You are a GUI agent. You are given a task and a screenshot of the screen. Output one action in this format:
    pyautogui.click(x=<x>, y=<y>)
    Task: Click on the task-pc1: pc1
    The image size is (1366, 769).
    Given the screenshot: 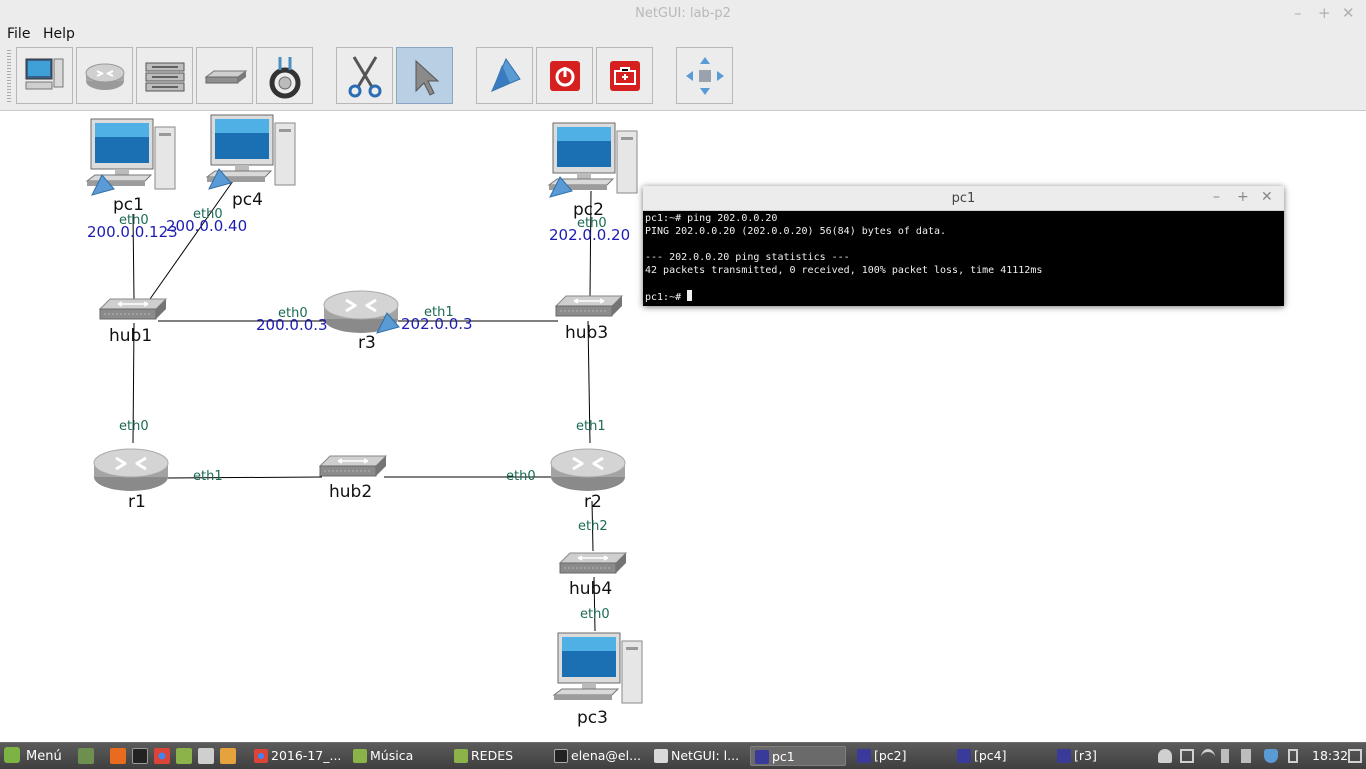 What is the action you would take?
    pyautogui.click(x=798, y=756)
    